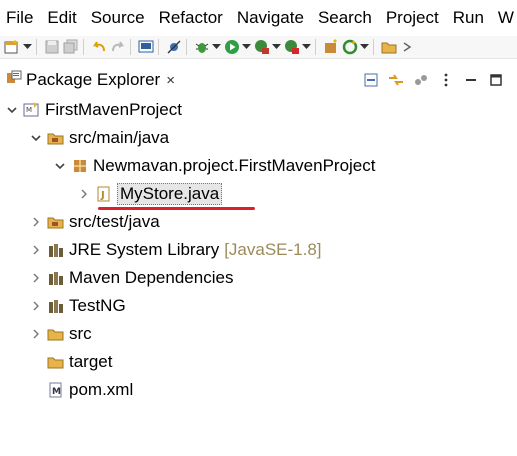 The image size is (517, 456). I want to click on tree-item-pom: M pom.xml, so click(81, 390).